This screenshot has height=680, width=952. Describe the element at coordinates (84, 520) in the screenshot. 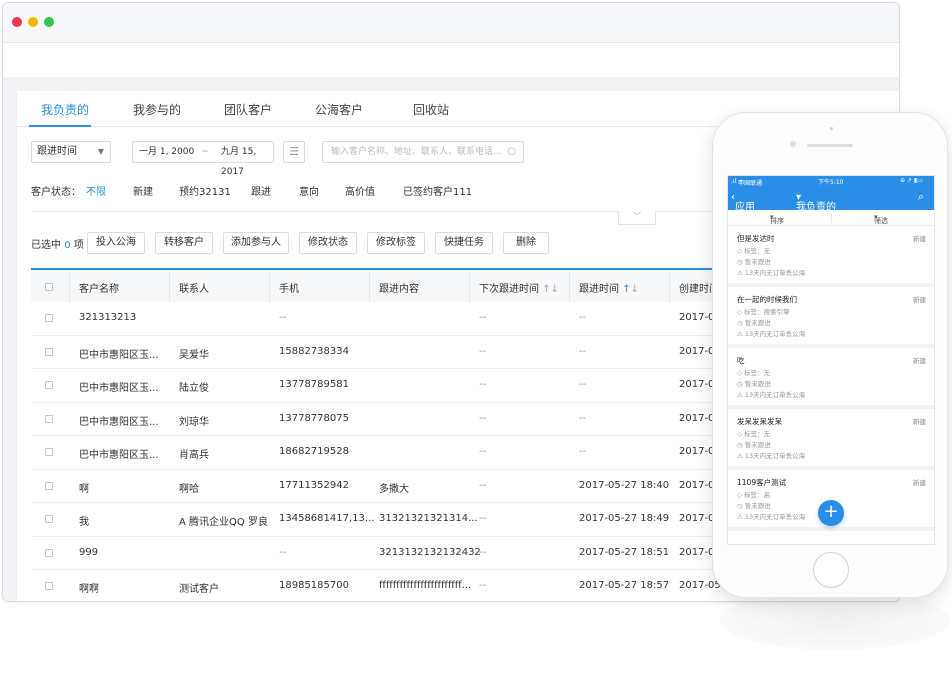

I see `cell-customer-name: 我` at that location.